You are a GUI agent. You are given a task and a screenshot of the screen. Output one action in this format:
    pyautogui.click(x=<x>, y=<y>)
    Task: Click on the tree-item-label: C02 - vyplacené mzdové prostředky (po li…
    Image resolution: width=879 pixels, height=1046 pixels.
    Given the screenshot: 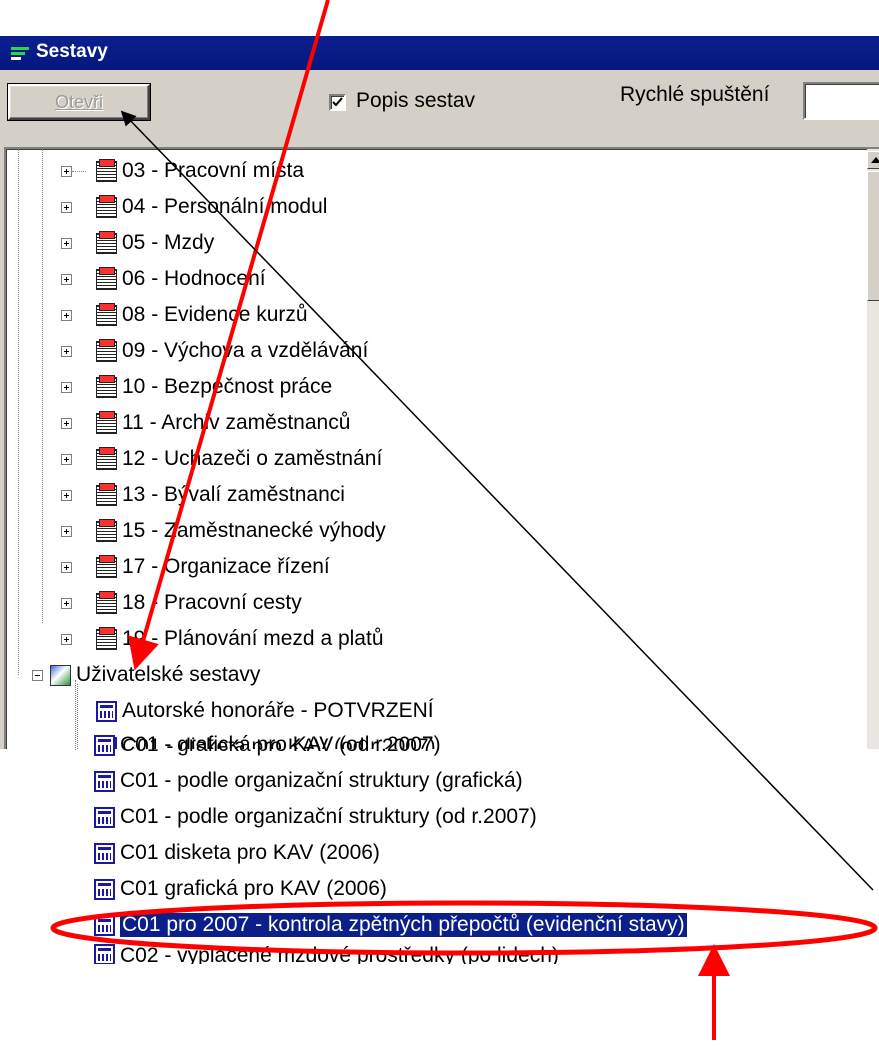 What is the action you would take?
    pyautogui.click(x=339, y=954)
    